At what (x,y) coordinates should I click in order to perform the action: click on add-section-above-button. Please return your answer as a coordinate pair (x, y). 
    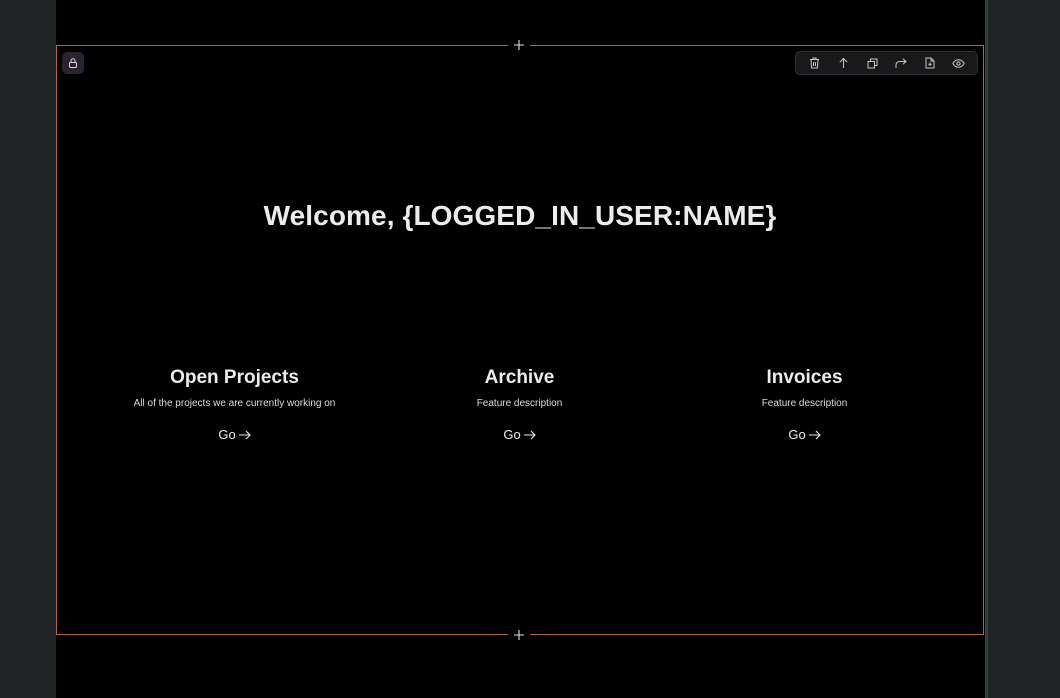
    Looking at the image, I should click on (519, 45).